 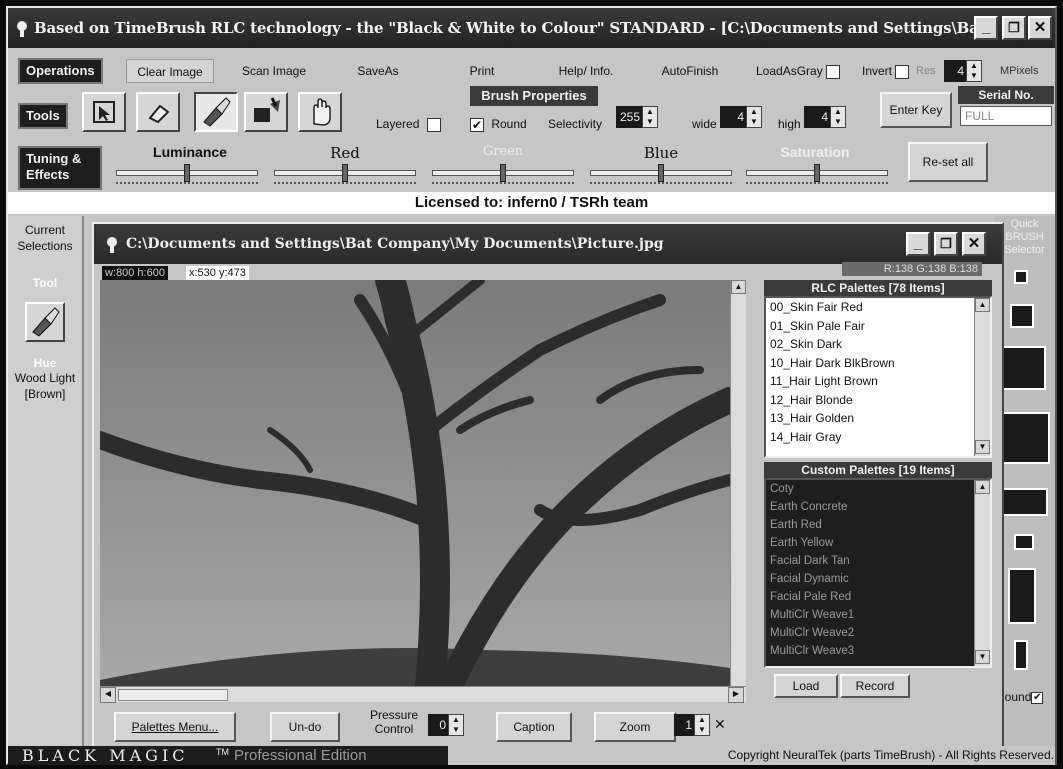 I want to click on saturation-slider, so click(x=817, y=177).